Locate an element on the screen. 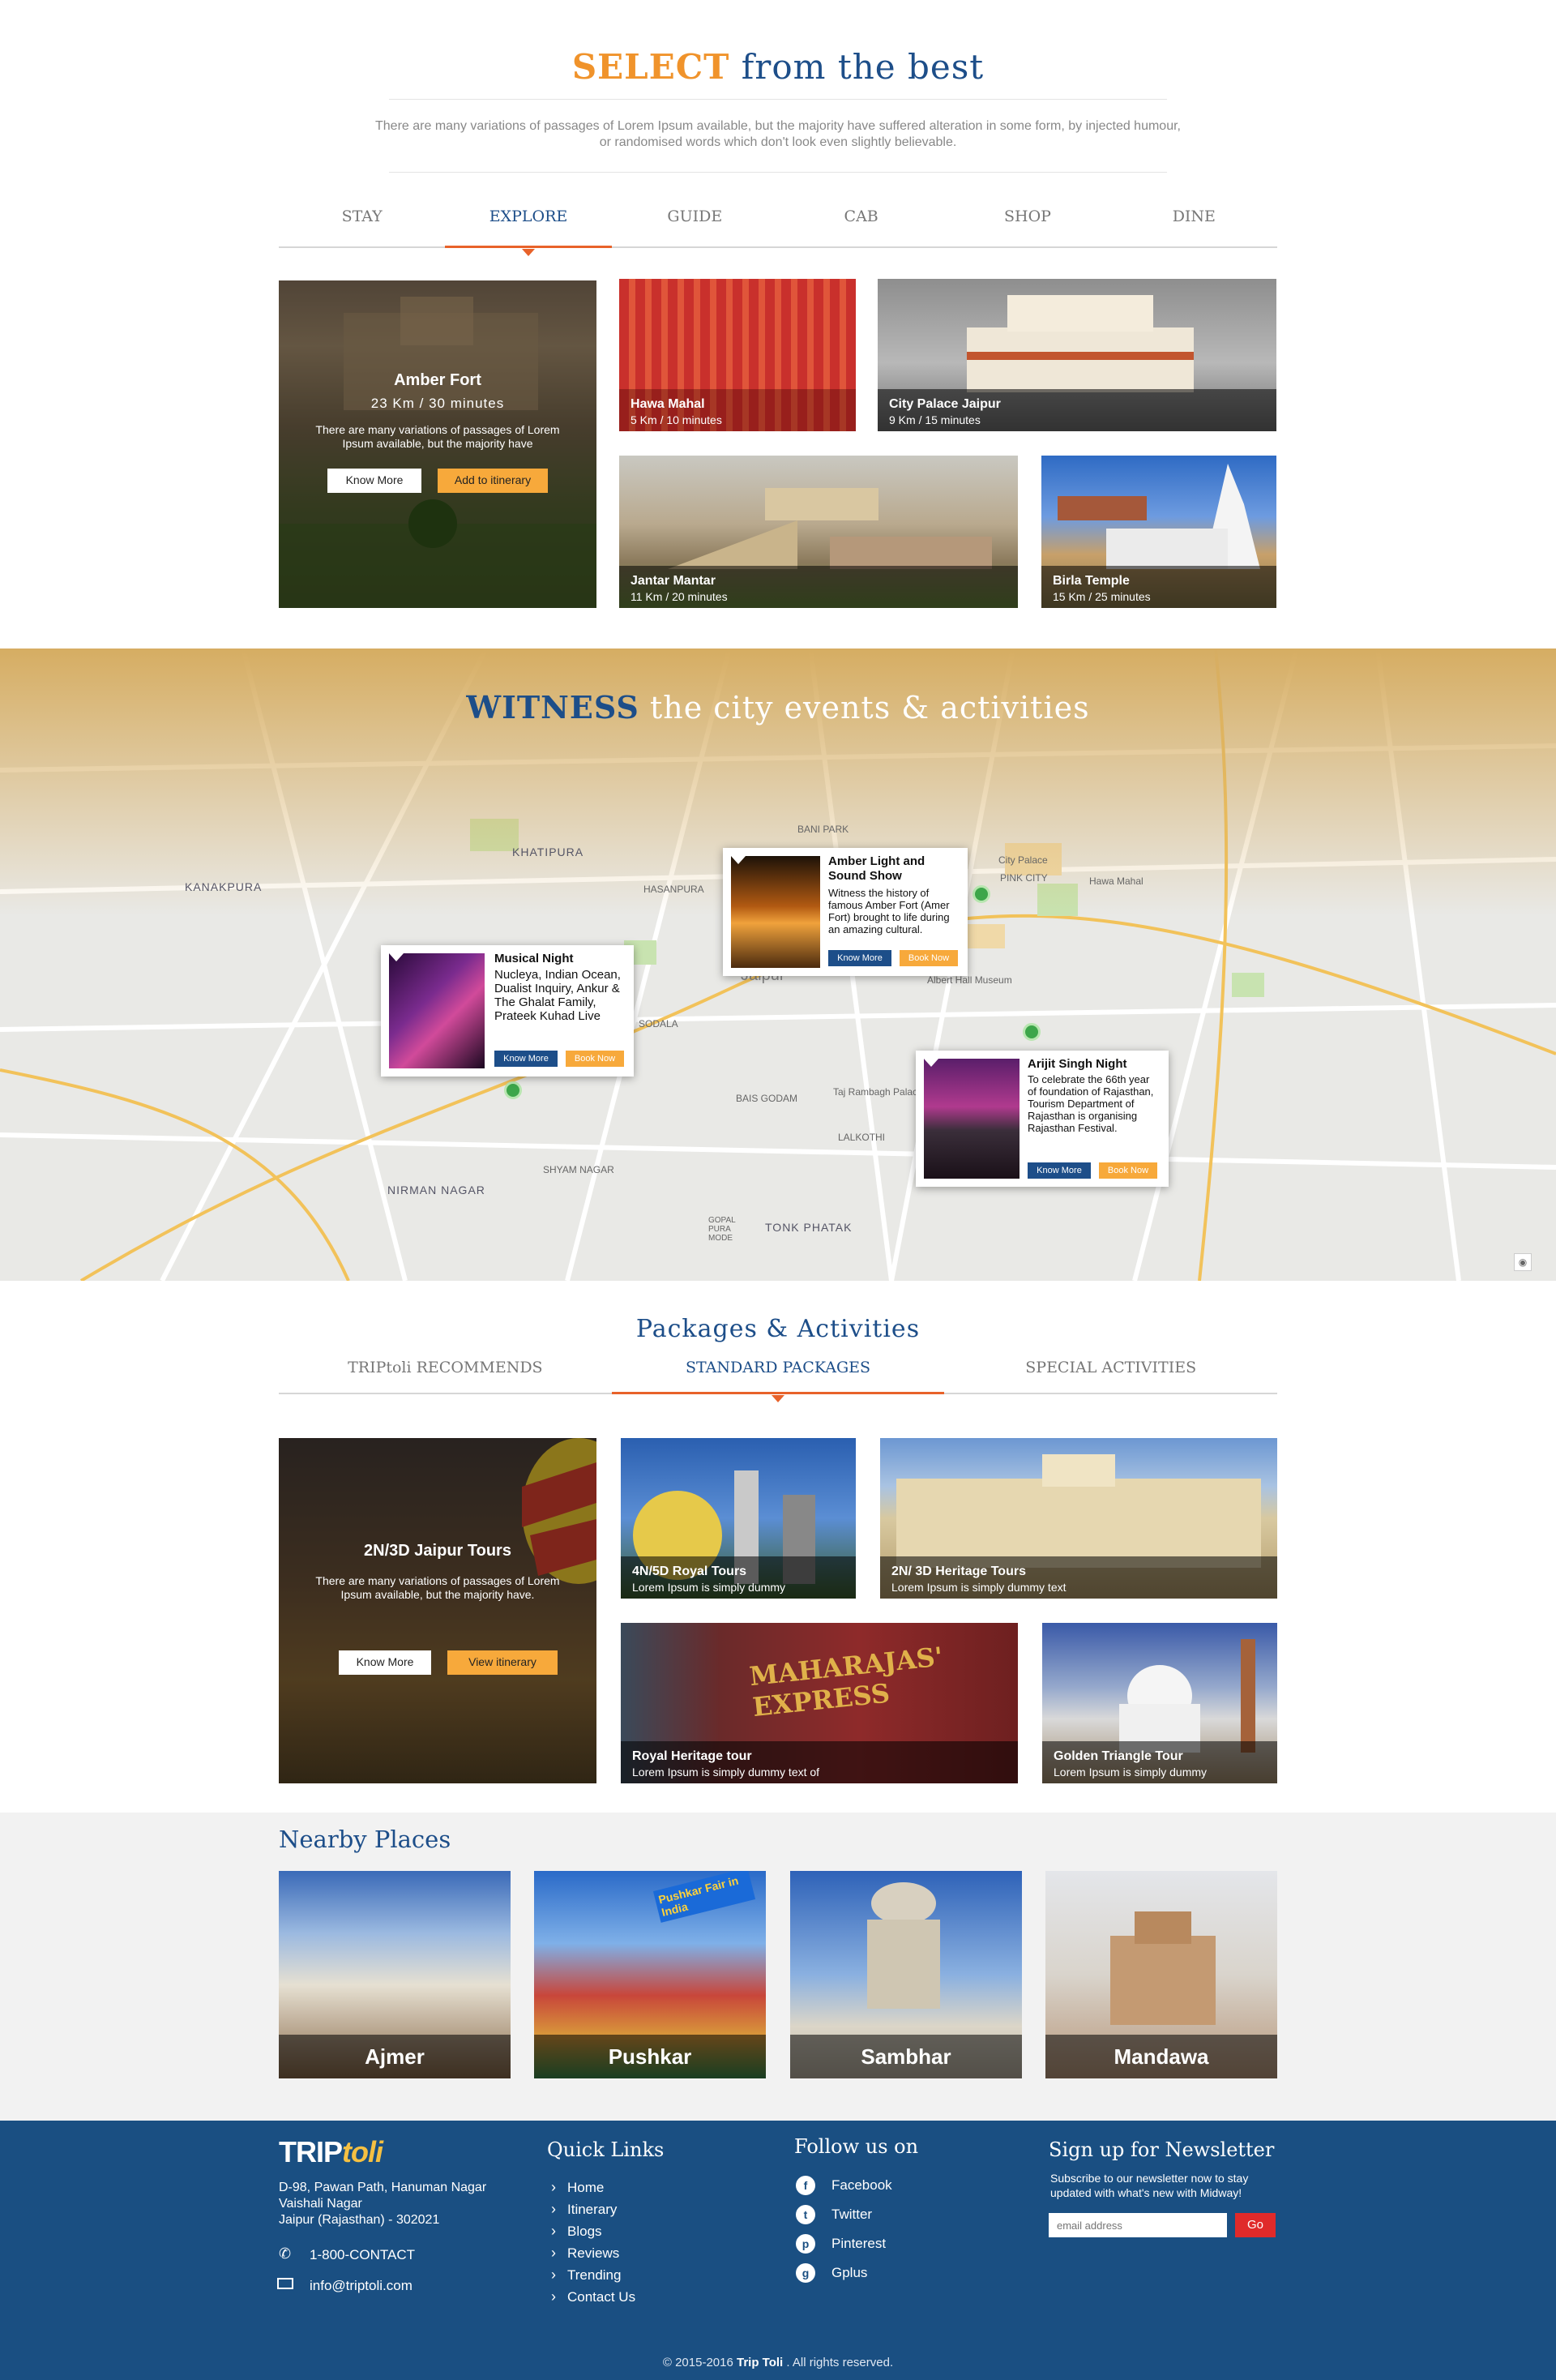 This screenshot has height=2380, width=1556. map-label: Taj Rambagh Palace is located at coordinates (878, 1092).